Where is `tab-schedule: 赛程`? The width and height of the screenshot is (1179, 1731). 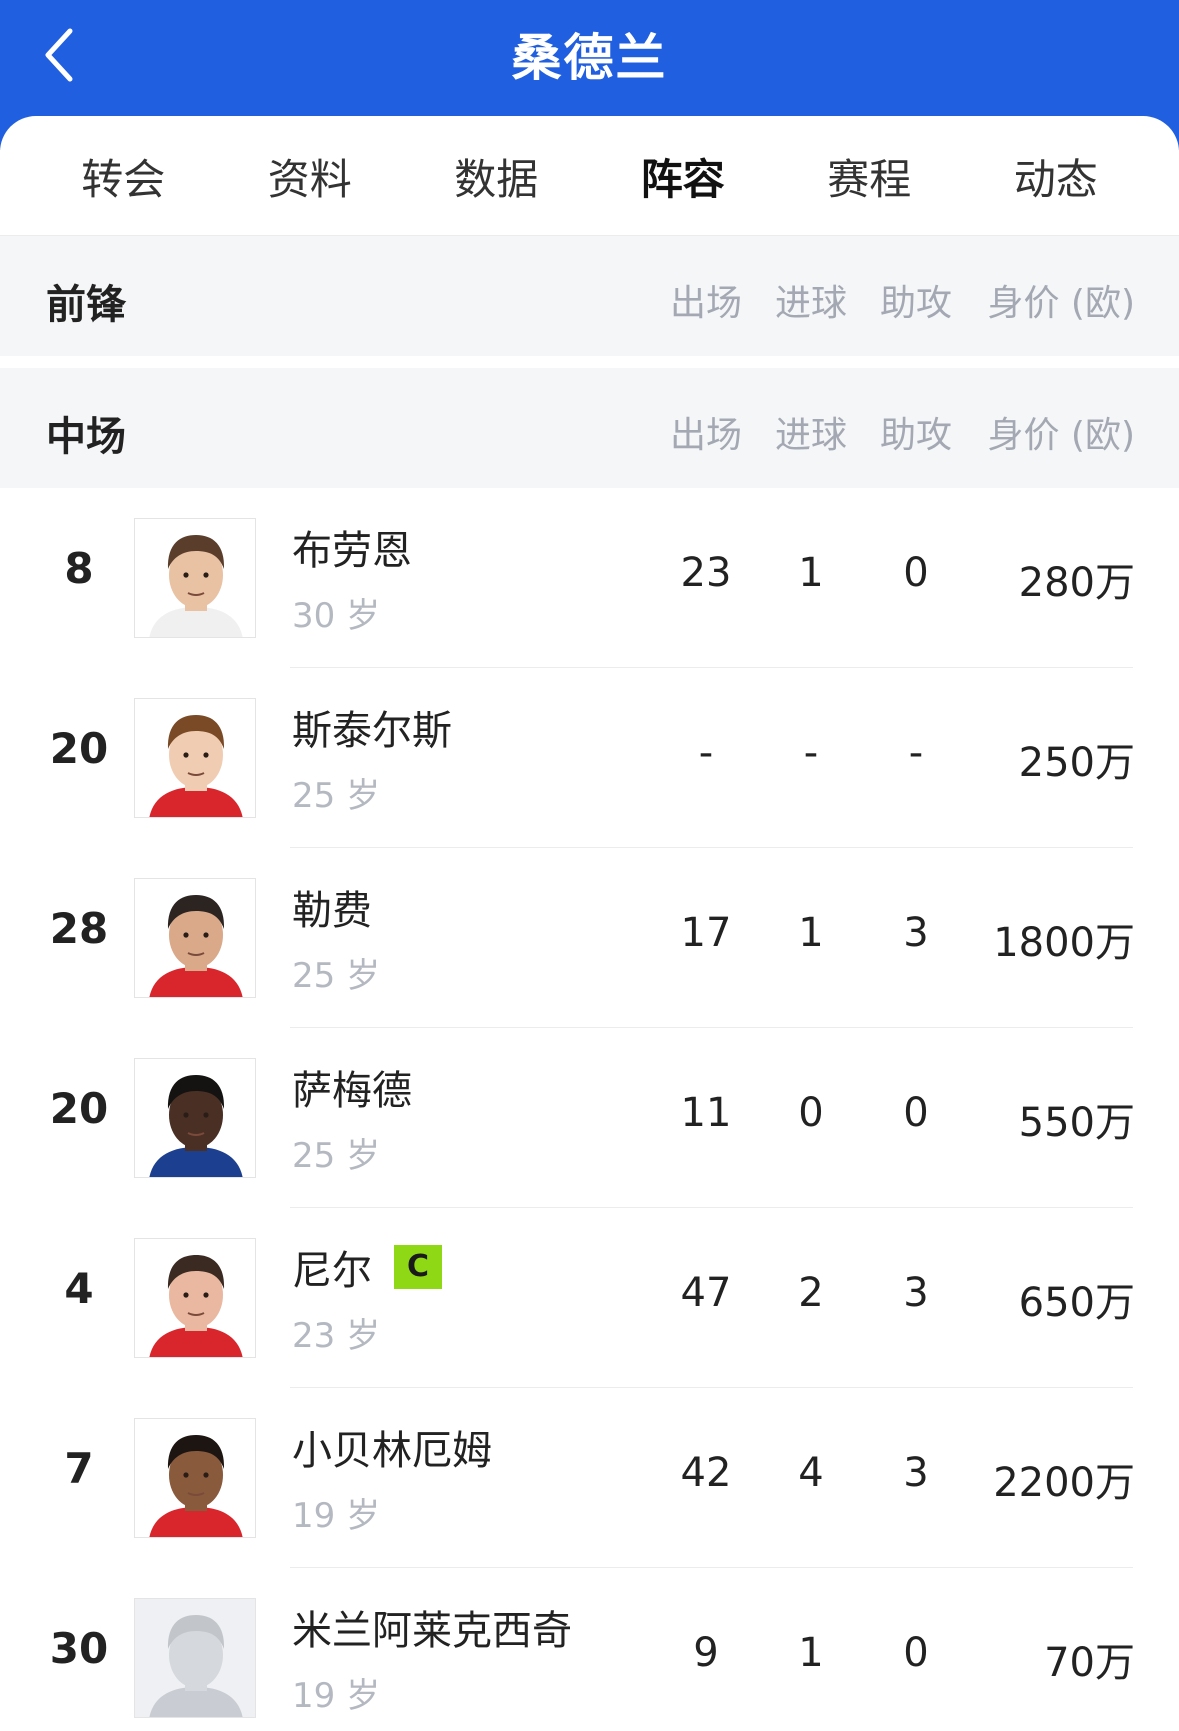
tab-schedule: 赛程 is located at coordinates (869, 176).